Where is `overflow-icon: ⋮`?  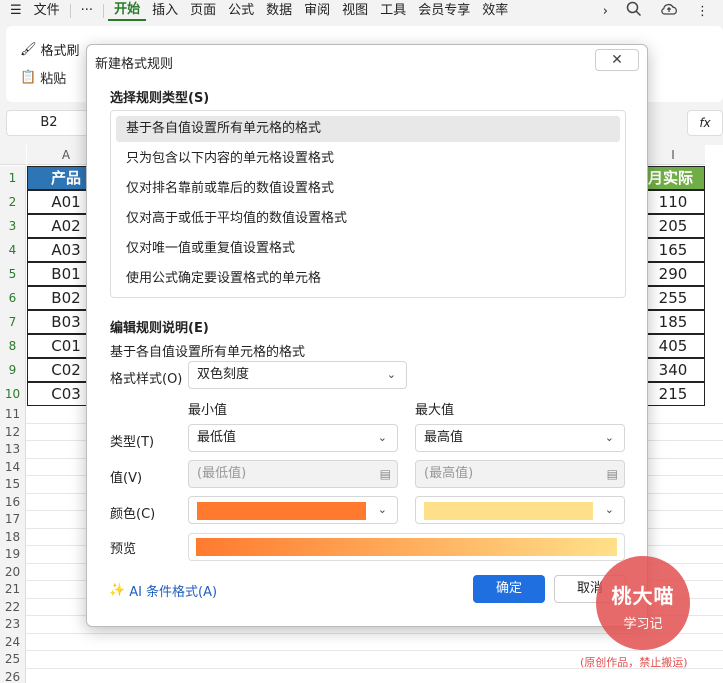 overflow-icon: ⋮ is located at coordinates (702, 11).